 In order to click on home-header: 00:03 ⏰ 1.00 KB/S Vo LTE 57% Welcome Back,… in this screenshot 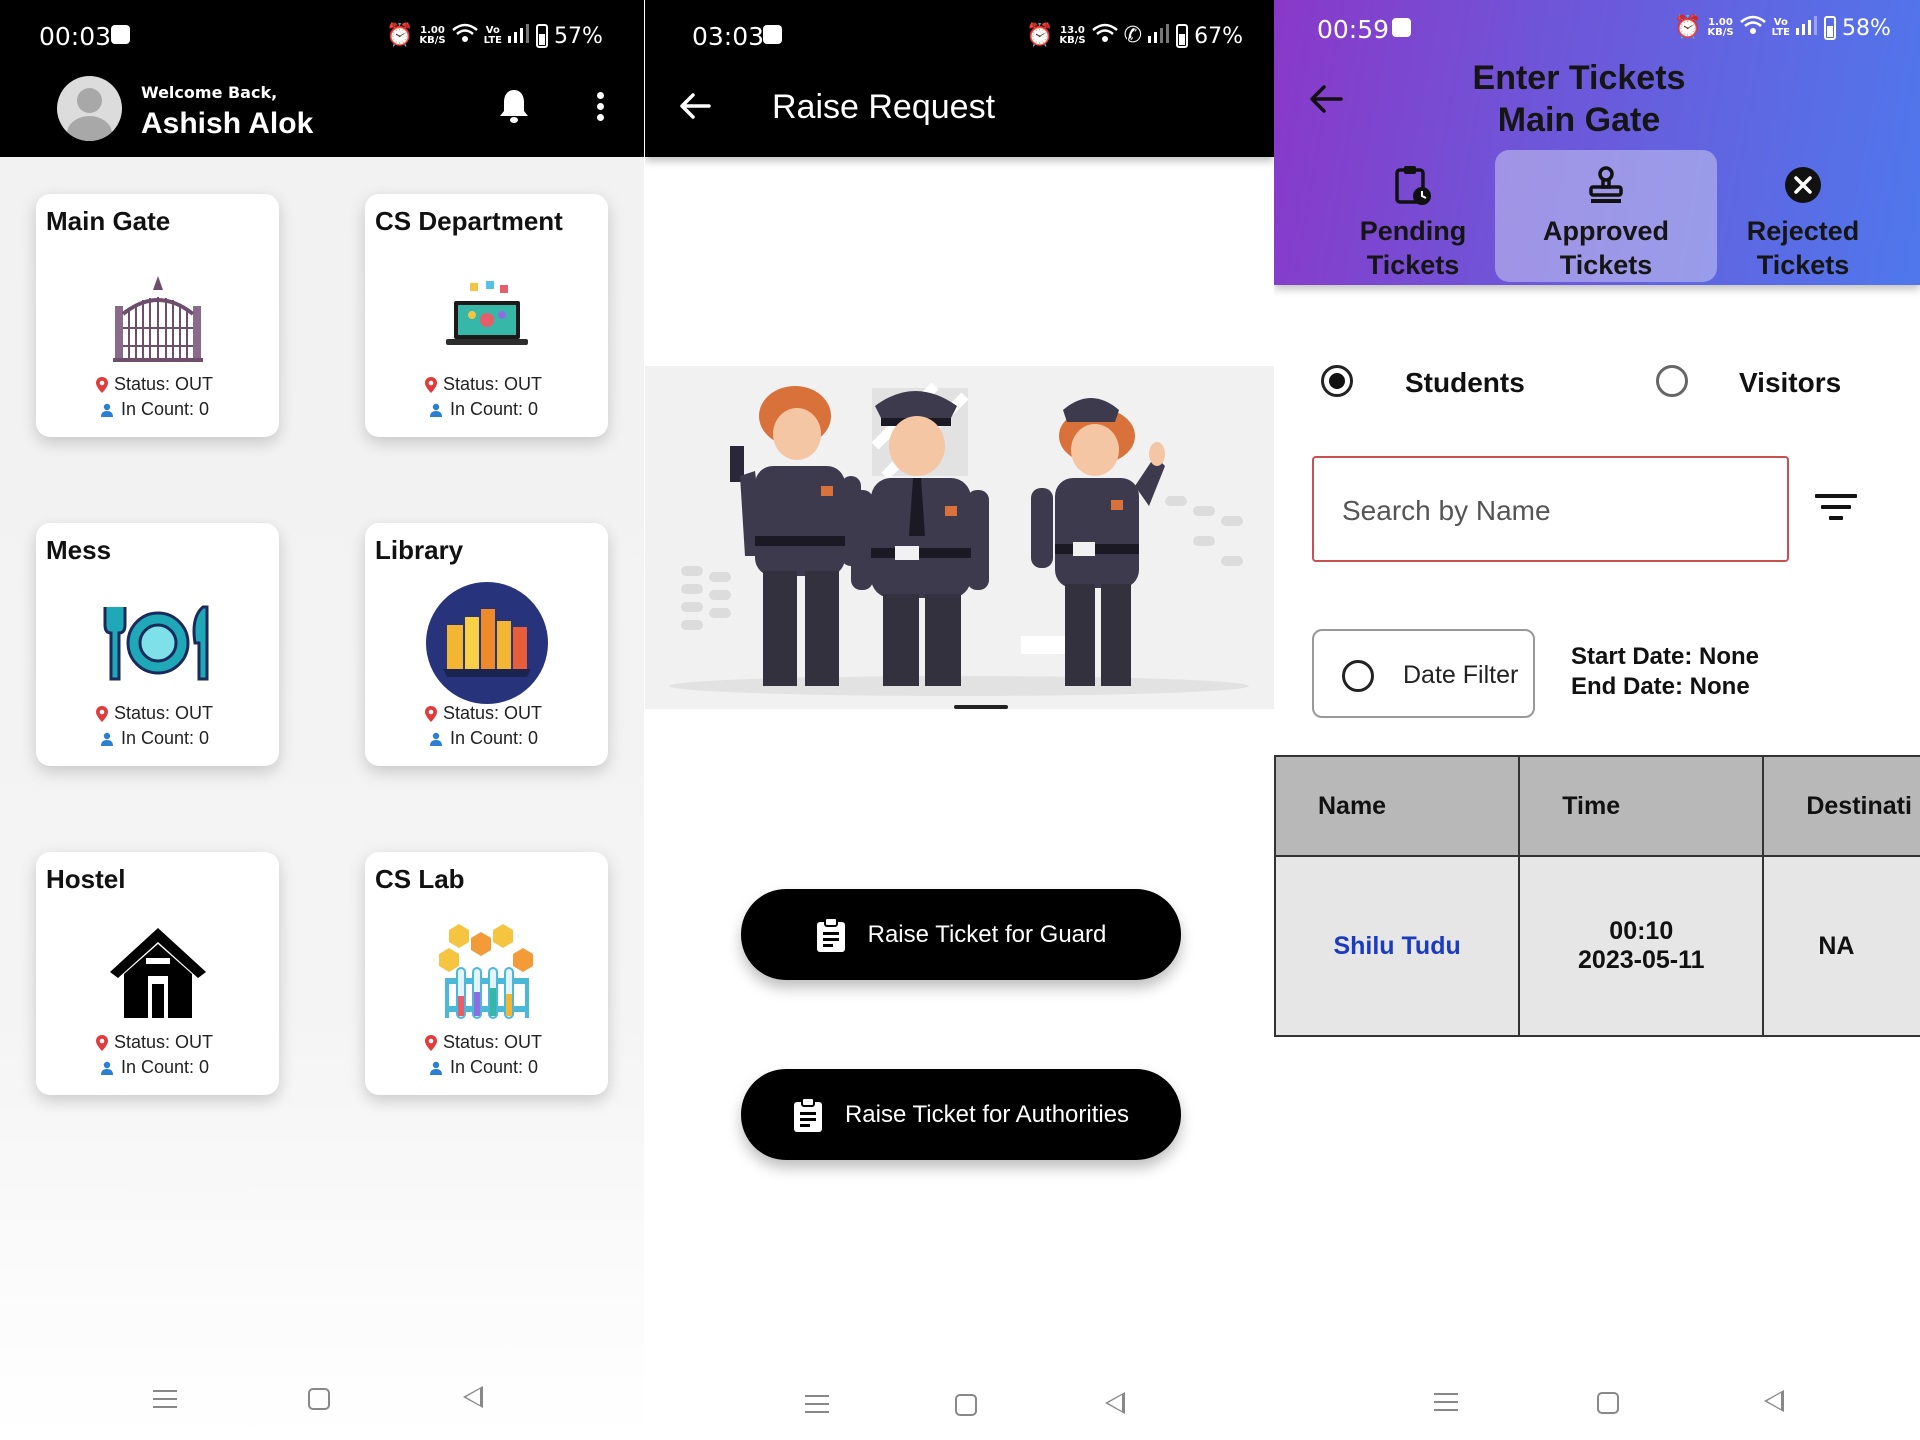, I will do `click(322, 78)`.